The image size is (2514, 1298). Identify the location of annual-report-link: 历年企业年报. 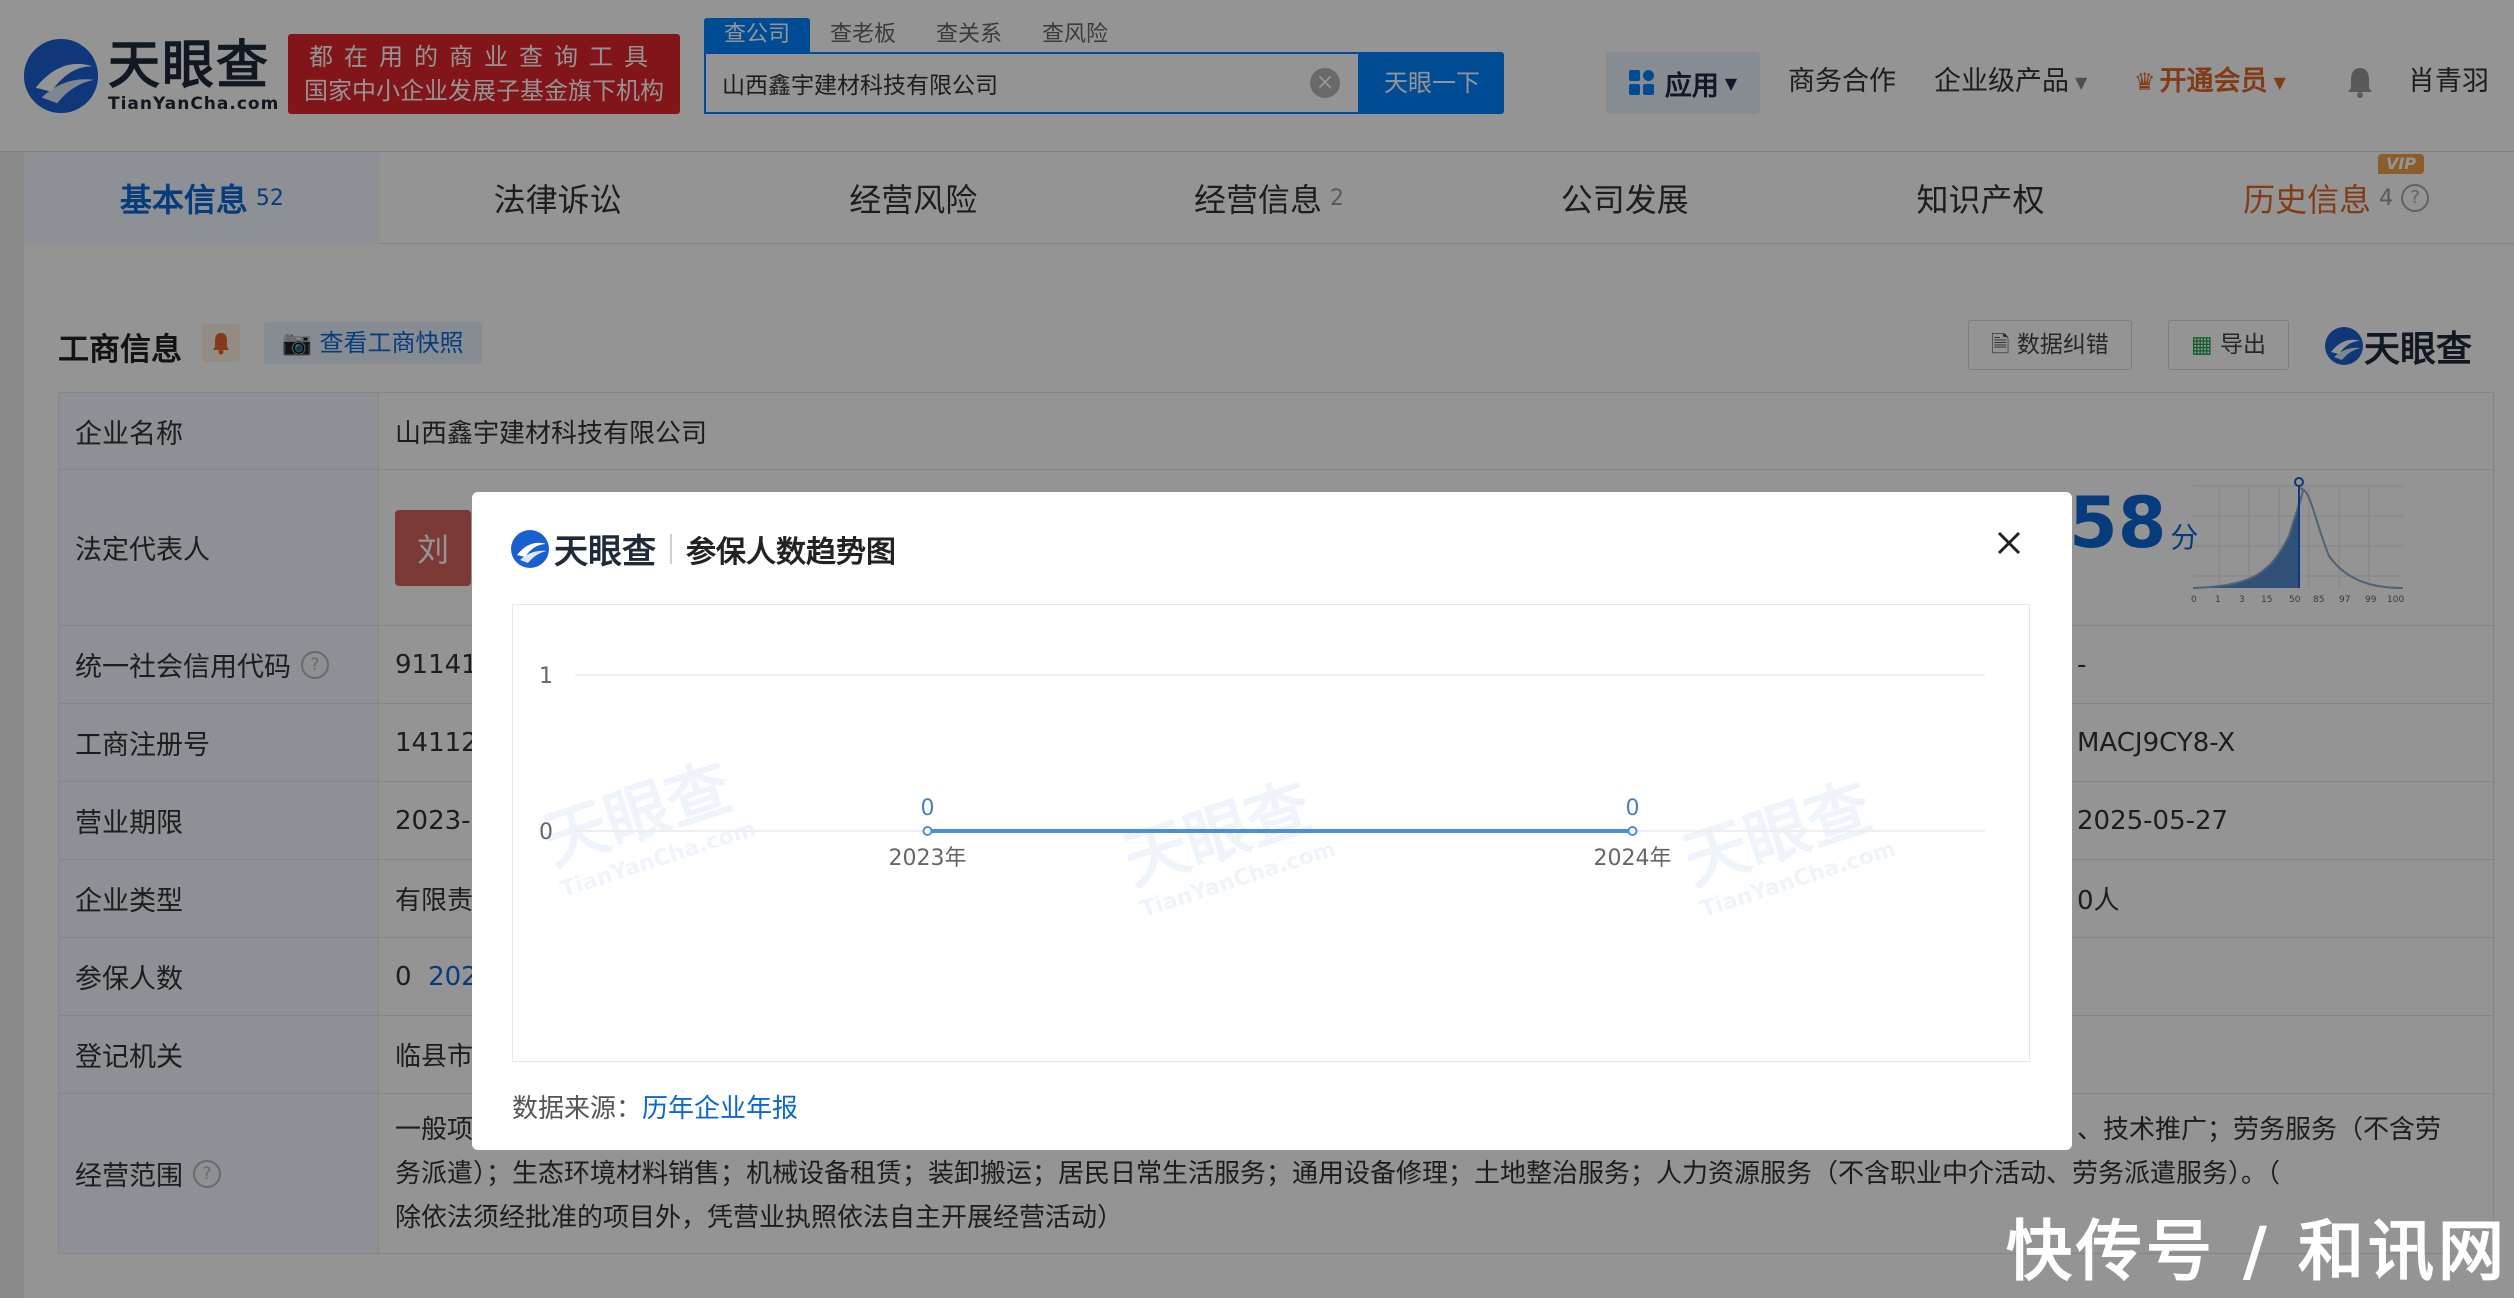
(720, 1109).